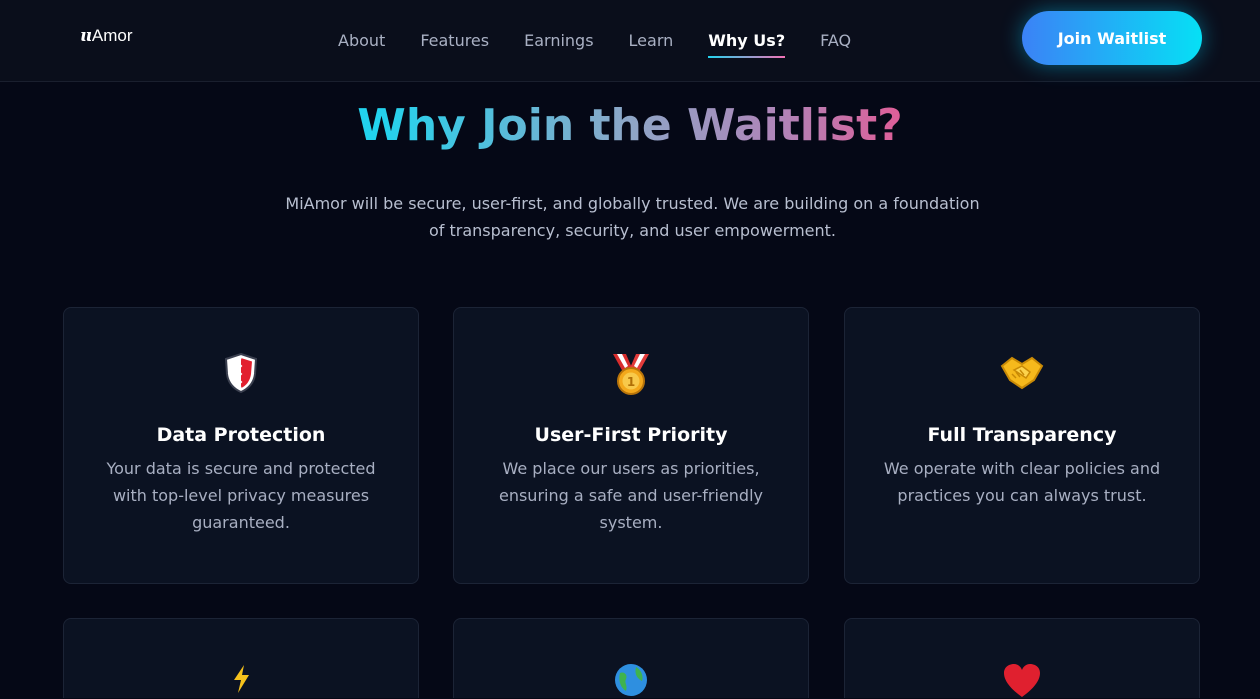 This screenshot has height=699, width=1260. What do you see at coordinates (241, 678) in the screenshot?
I see `lightning-icon` at bounding box center [241, 678].